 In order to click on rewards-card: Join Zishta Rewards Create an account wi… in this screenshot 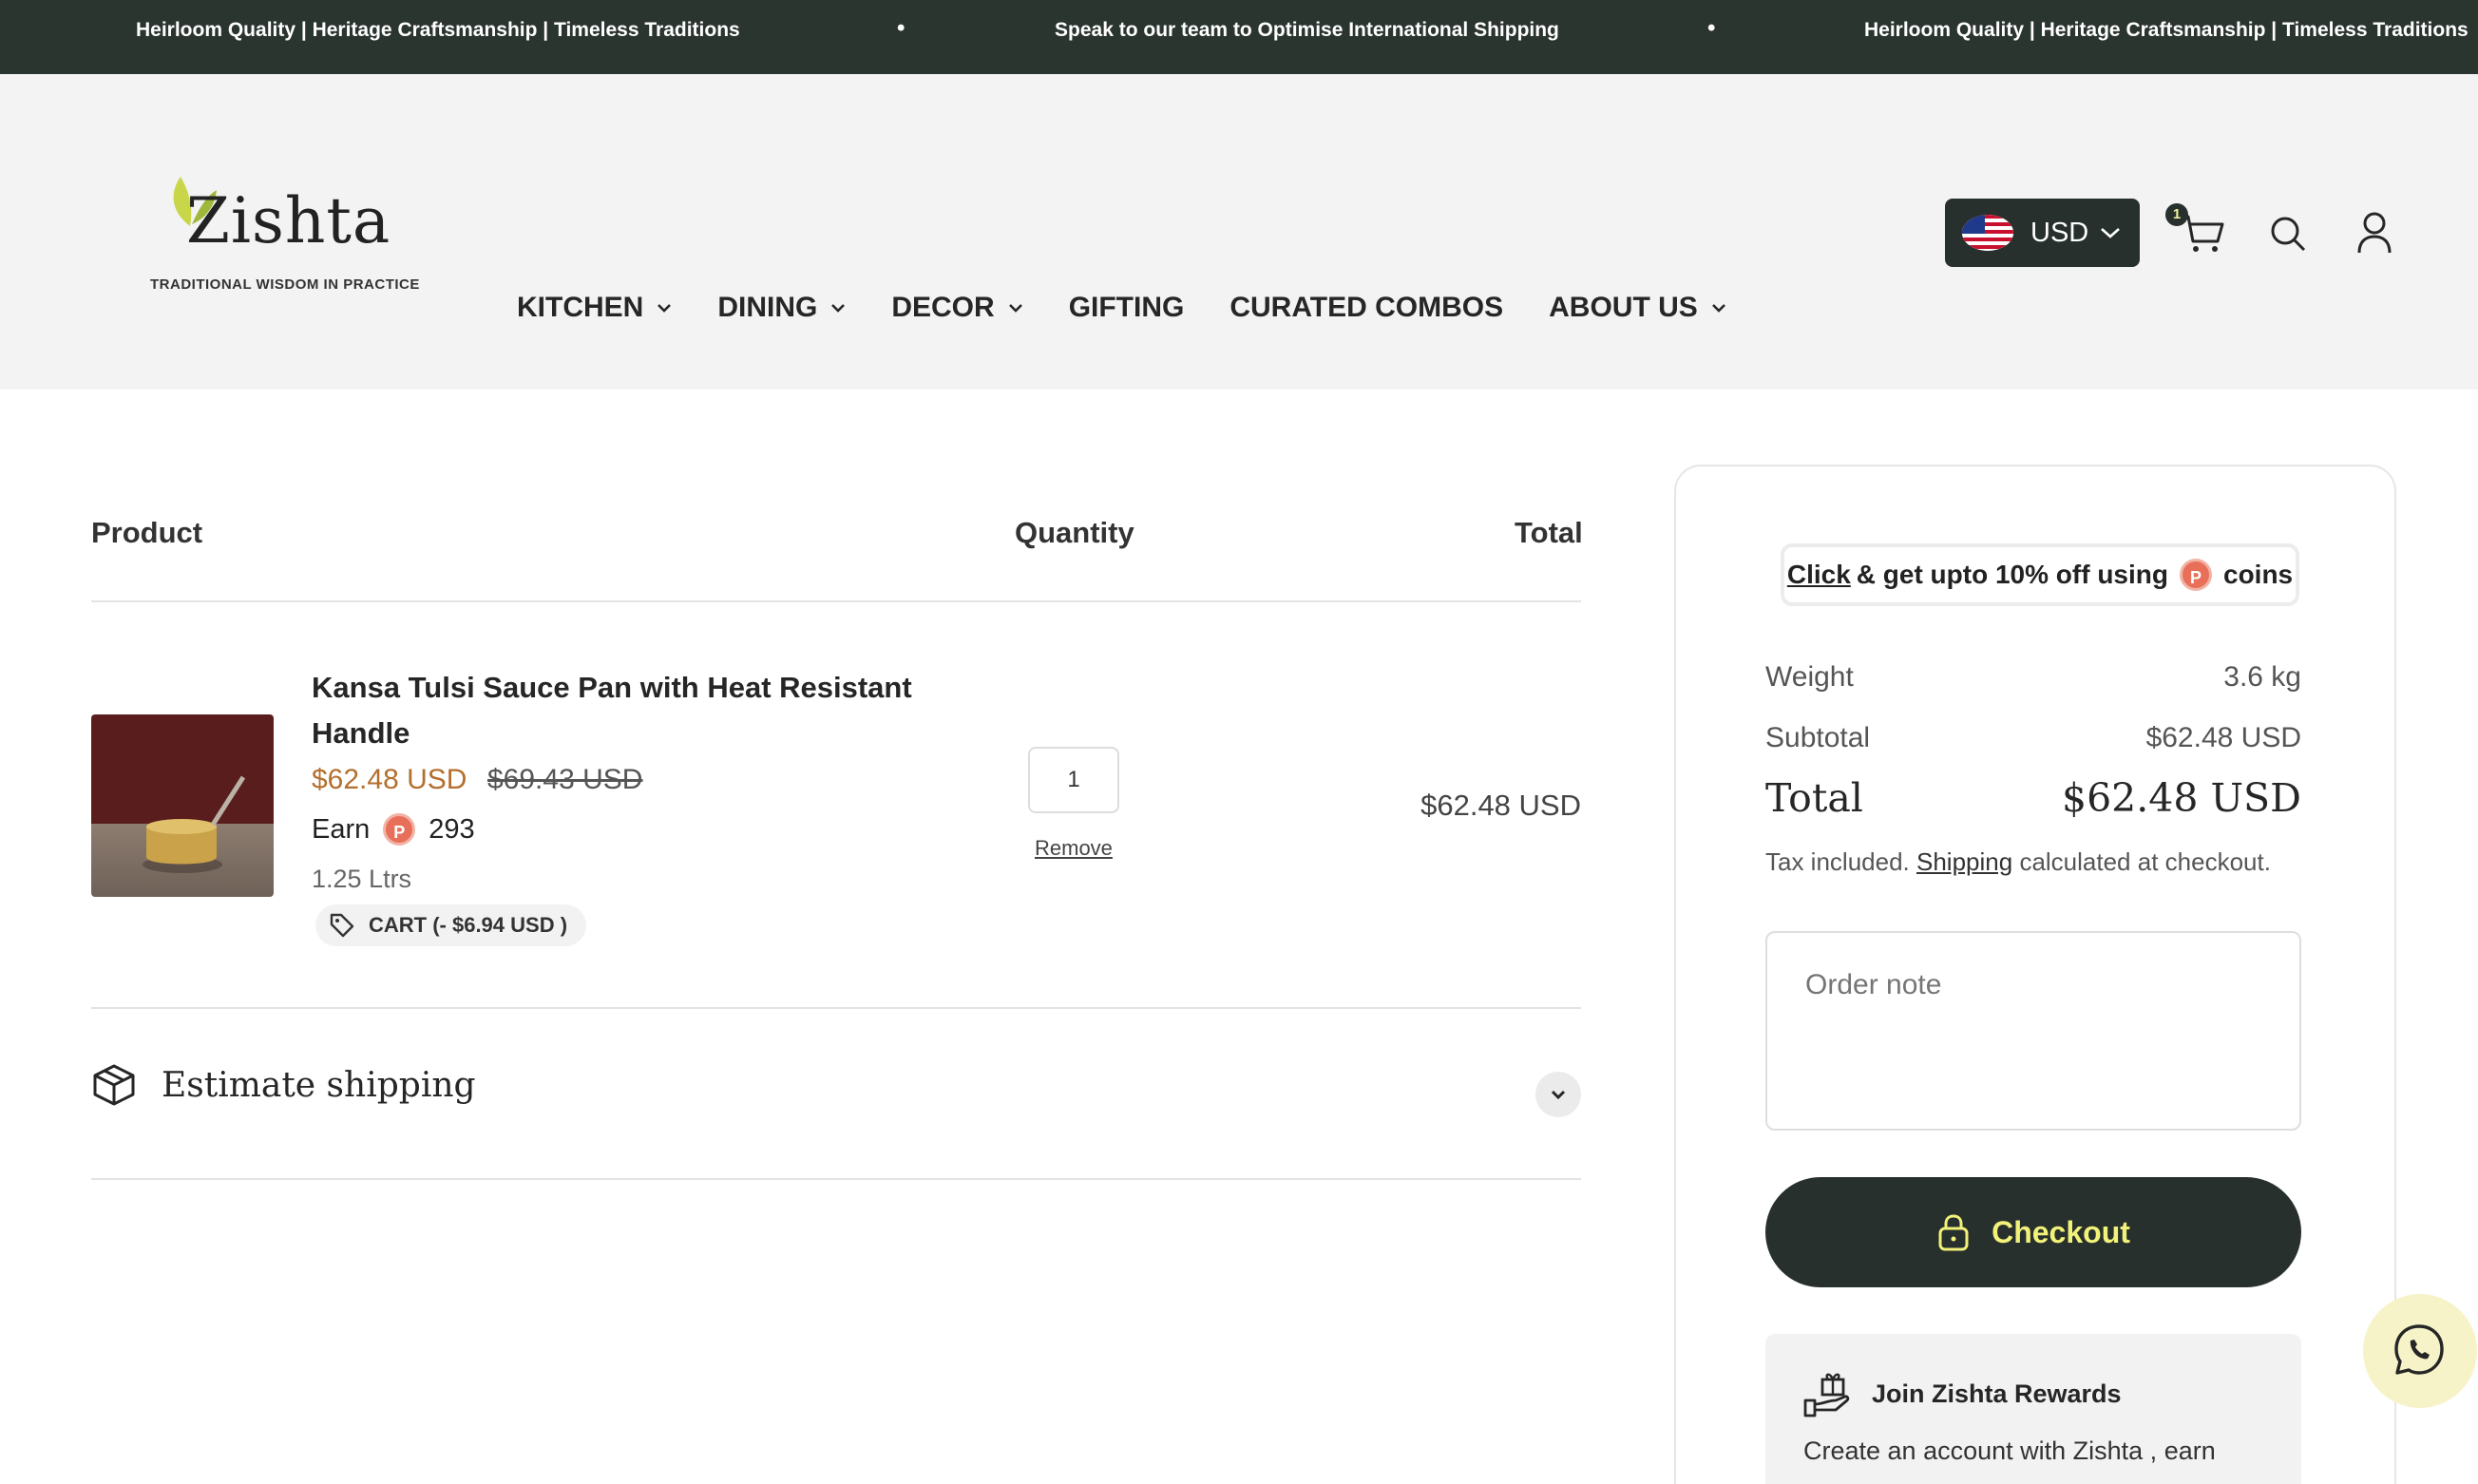, I will do `click(2033, 1409)`.